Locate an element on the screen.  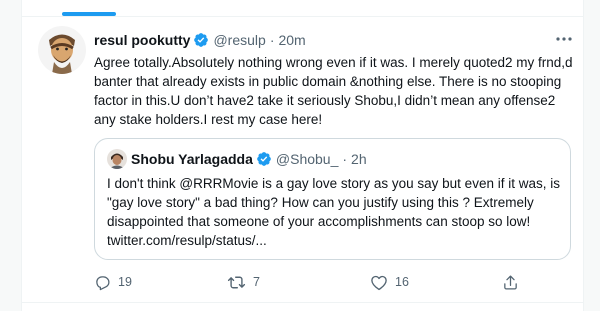
share-icon is located at coordinates (510, 282).